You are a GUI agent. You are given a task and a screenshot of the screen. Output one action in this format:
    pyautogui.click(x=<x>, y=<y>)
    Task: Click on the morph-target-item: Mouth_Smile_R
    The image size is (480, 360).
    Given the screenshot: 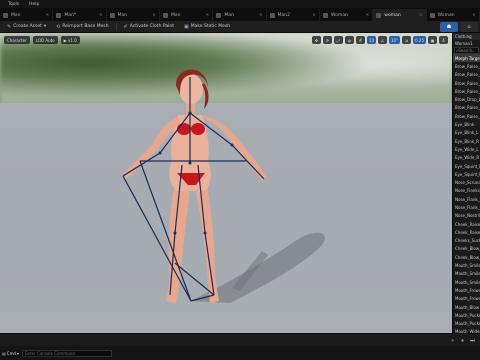 What is the action you would take?
    pyautogui.click(x=466, y=282)
    